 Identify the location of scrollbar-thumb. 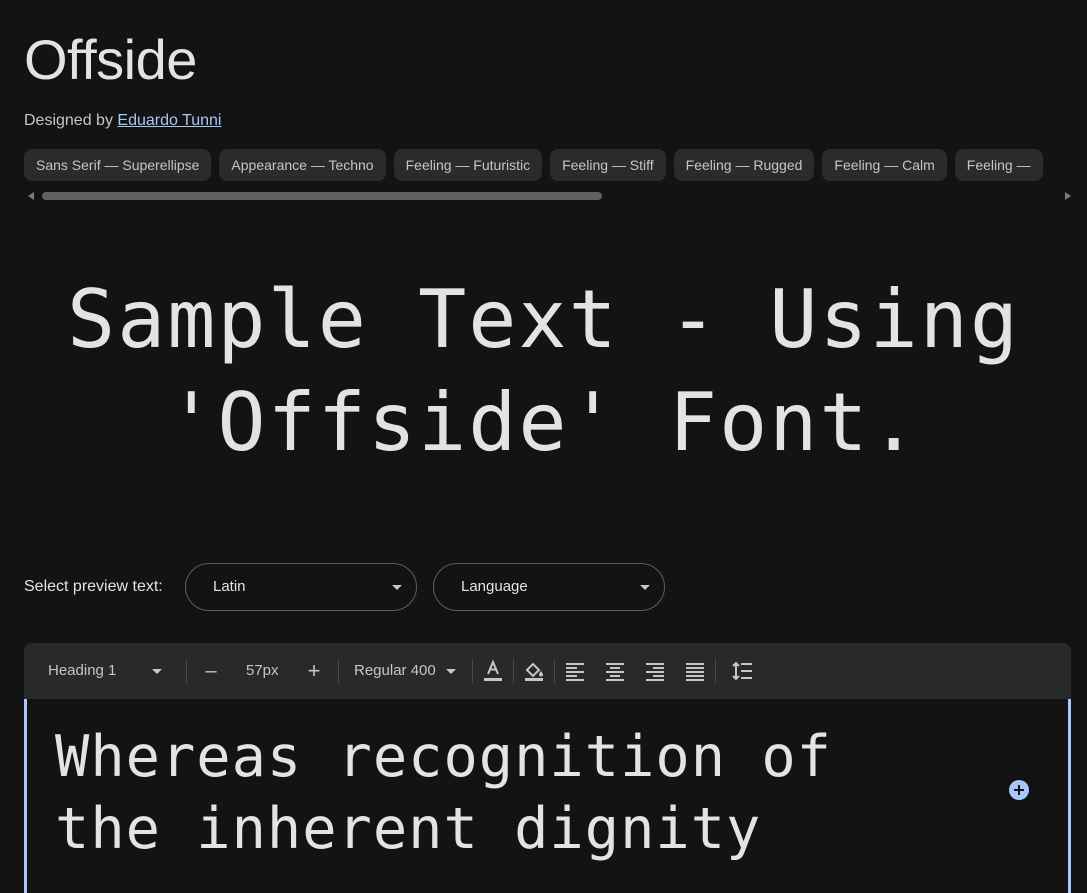
(322, 196).